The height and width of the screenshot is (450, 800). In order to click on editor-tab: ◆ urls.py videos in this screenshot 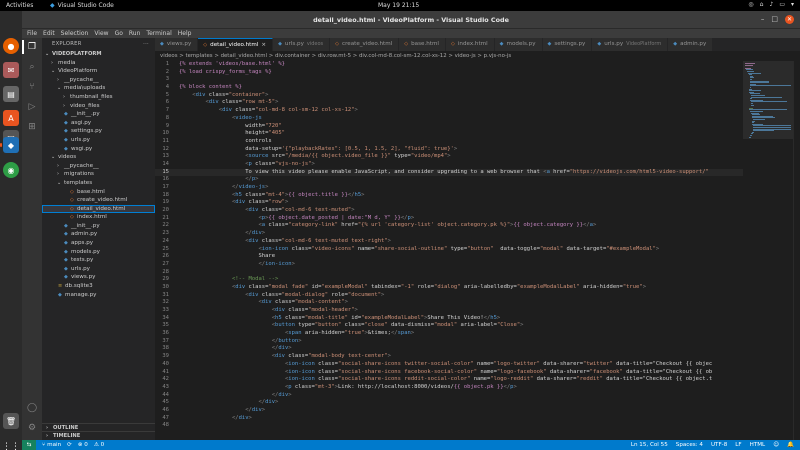, I will do `click(302, 44)`.